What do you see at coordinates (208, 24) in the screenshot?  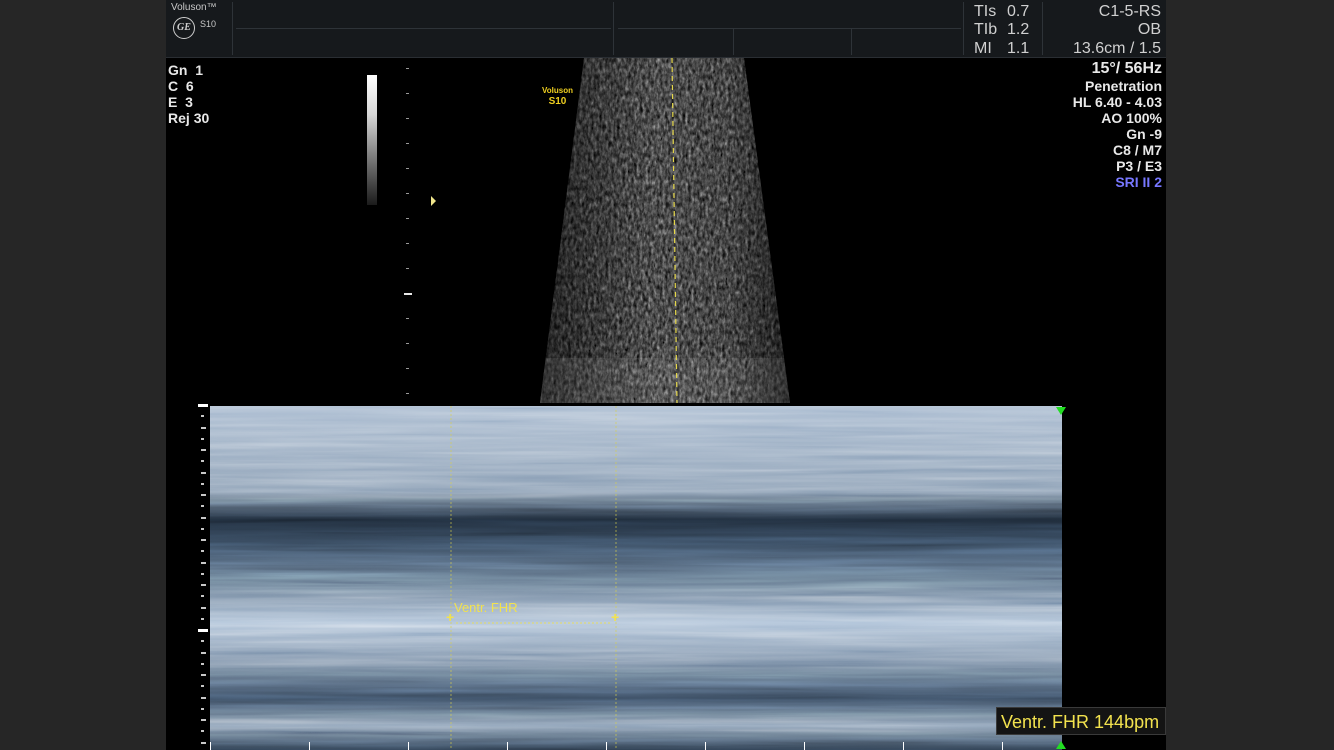 I see `brand-model: S10` at bounding box center [208, 24].